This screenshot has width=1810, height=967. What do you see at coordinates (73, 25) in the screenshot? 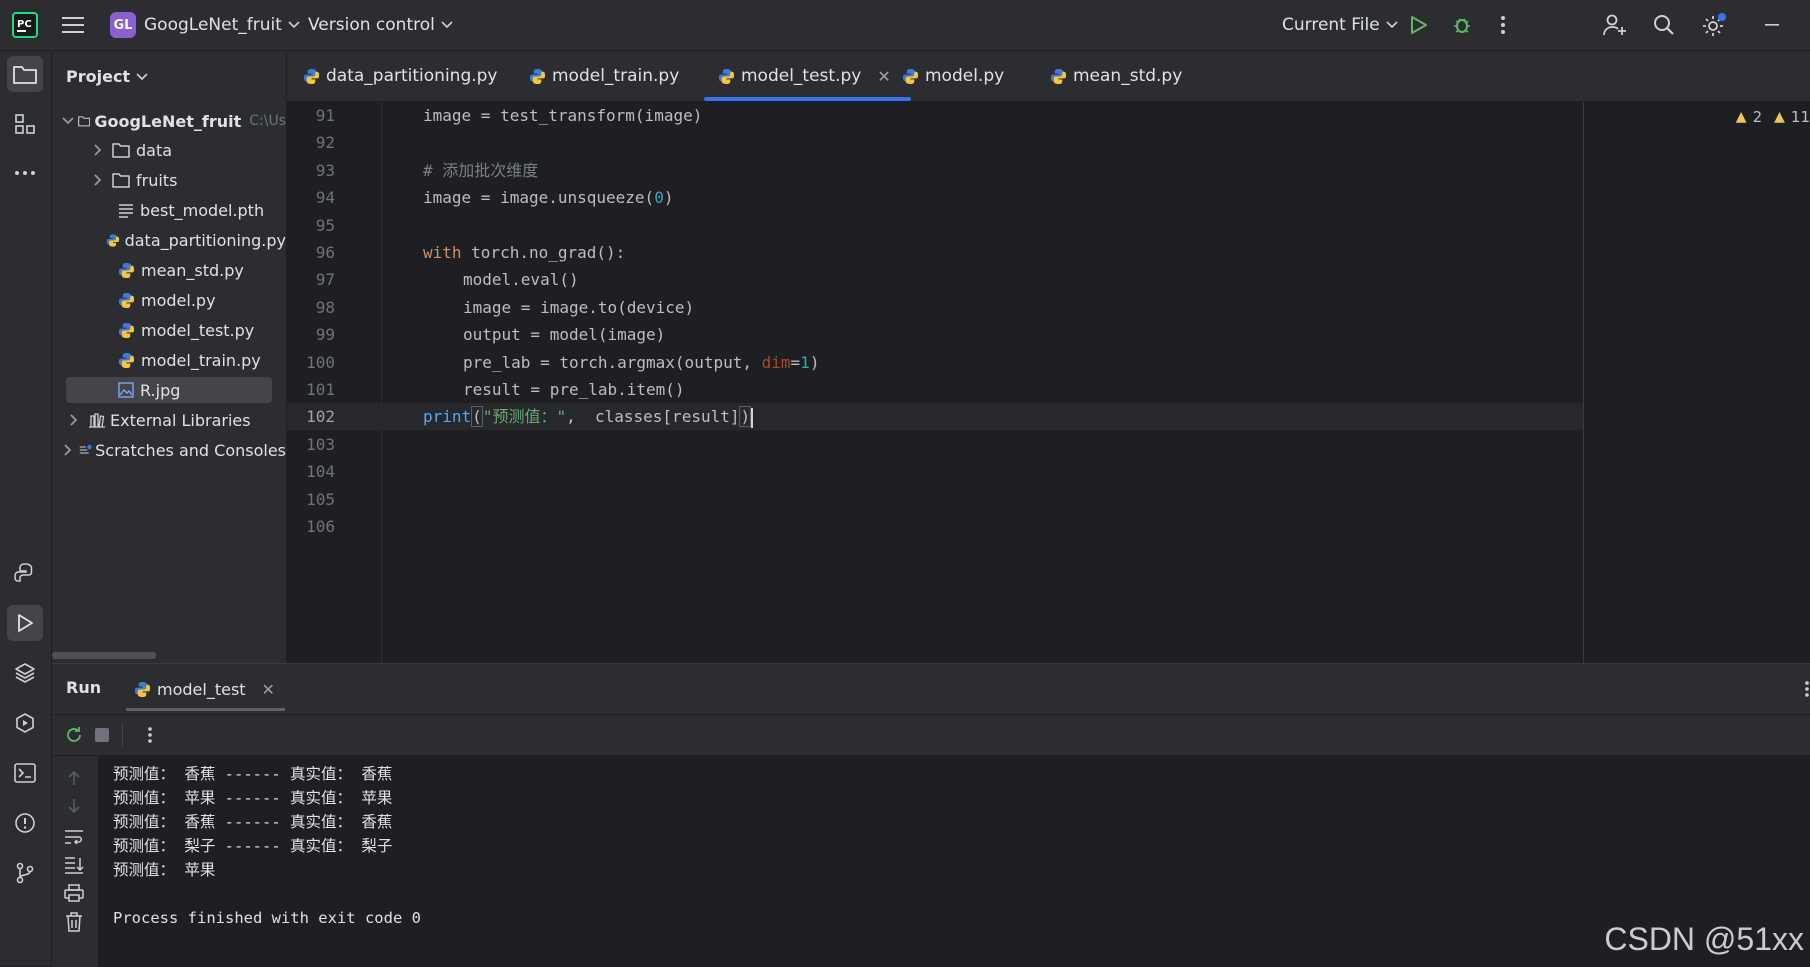
I see `main-menu-icon` at bounding box center [73, 25].